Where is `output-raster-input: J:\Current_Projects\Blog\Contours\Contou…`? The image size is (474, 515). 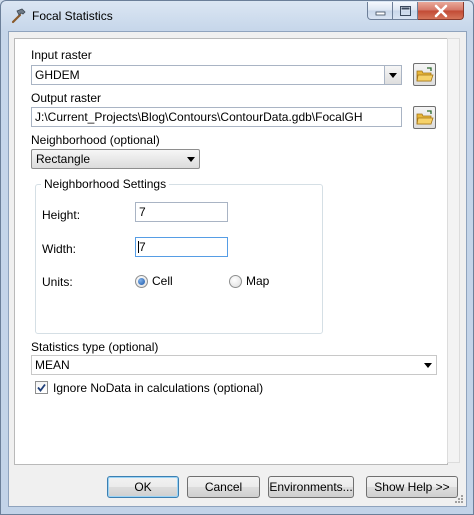 output-raster-input: J:\Current_Projects\Blog\Contours\Contou… is located at coordinates (216, 117).